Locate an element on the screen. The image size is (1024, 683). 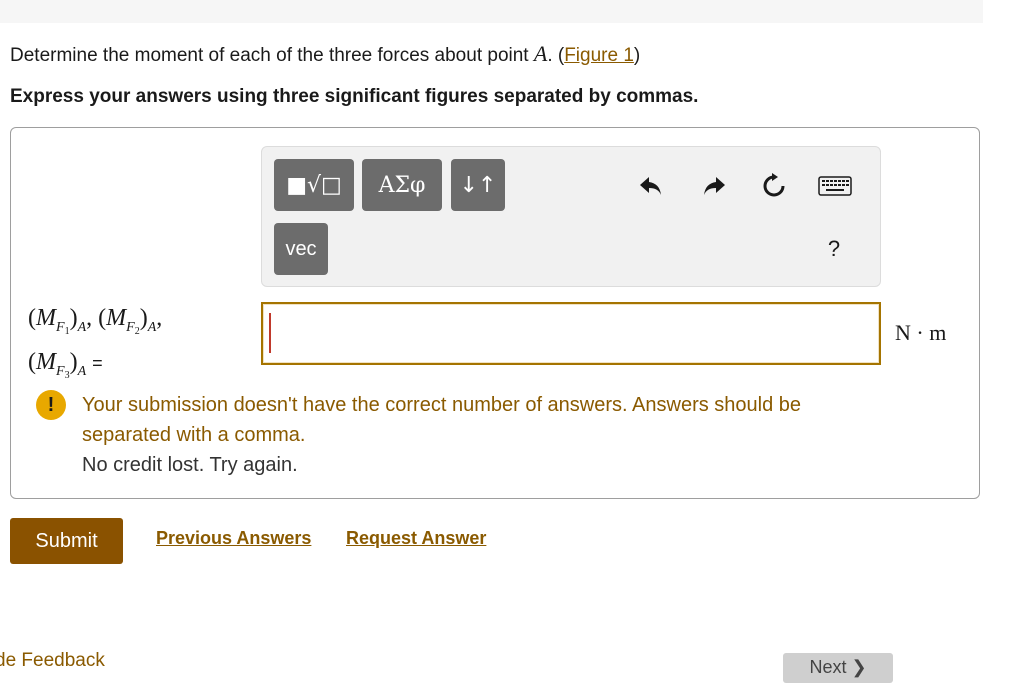
help-label: ? is located at coordinates (834, 248).